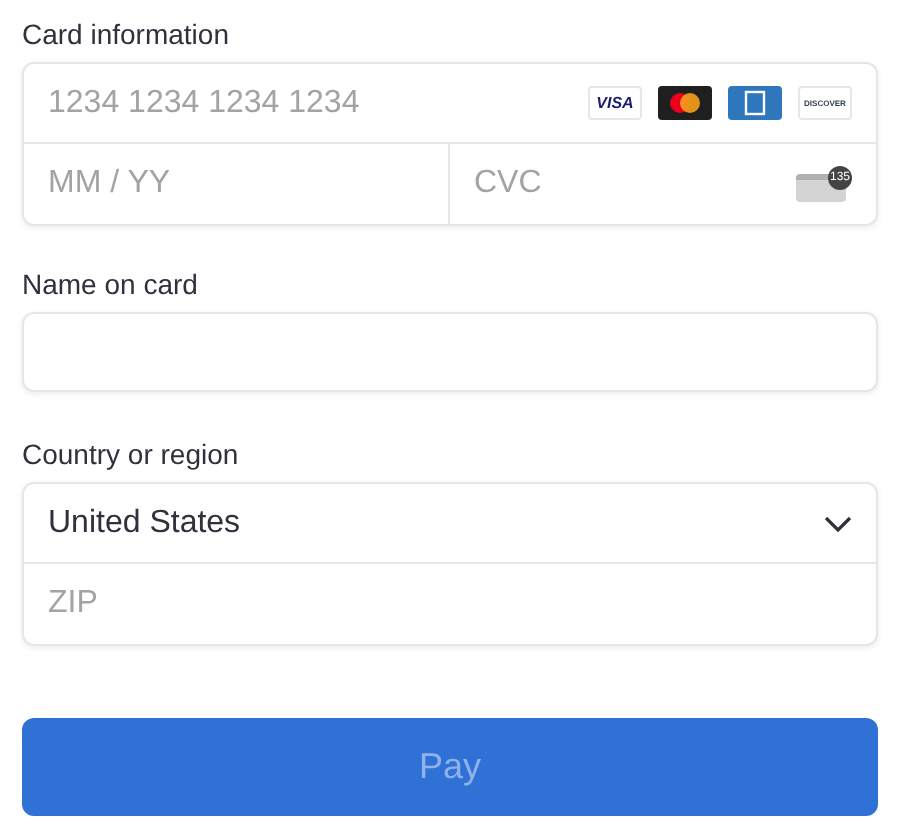 The image size is (900, 834). I want to click on field-label: Name on card, so click(111, 284).